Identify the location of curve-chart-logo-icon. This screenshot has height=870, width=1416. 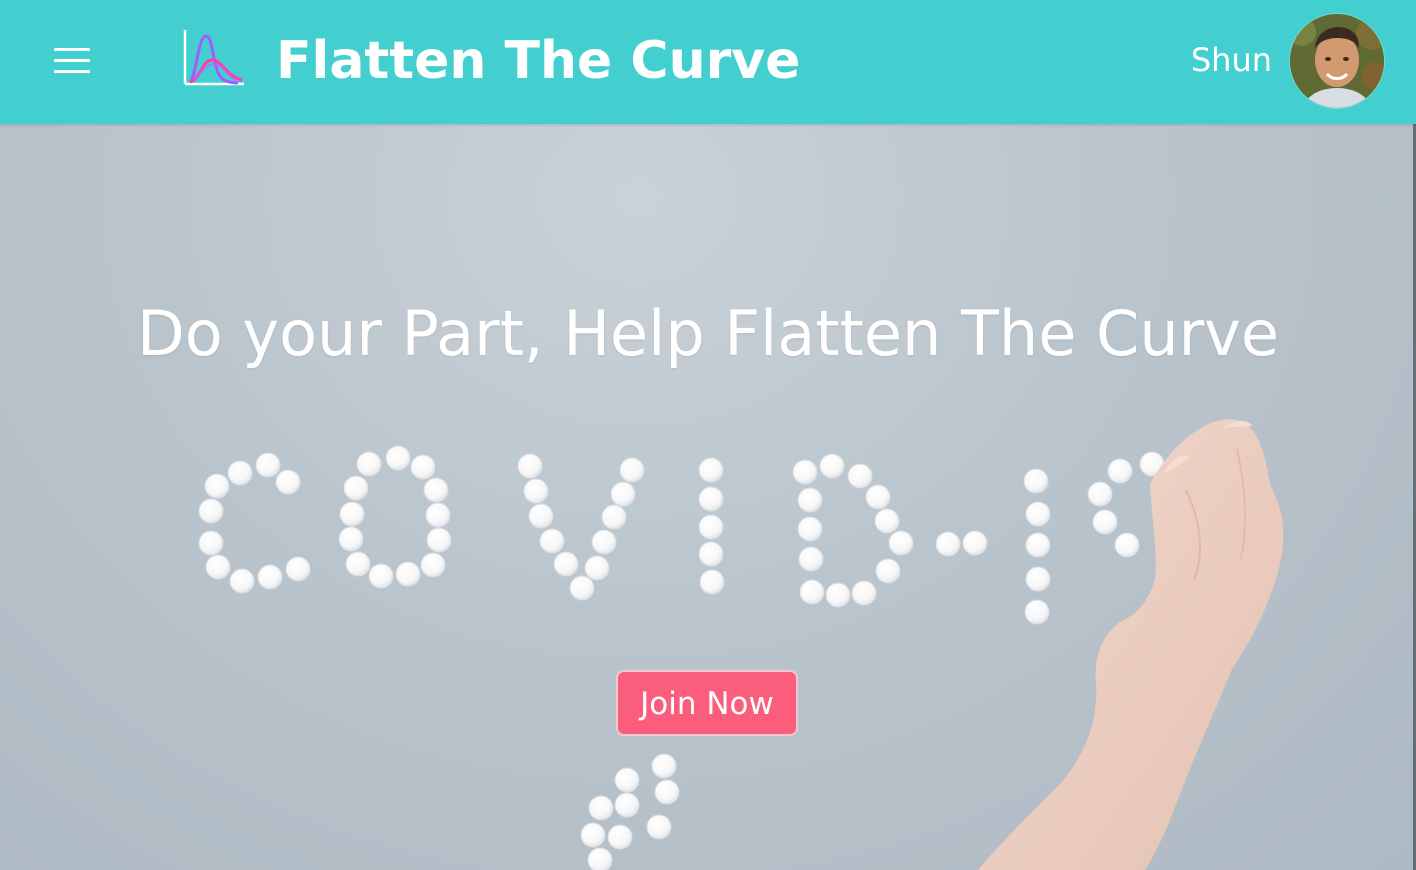
(213, 58).